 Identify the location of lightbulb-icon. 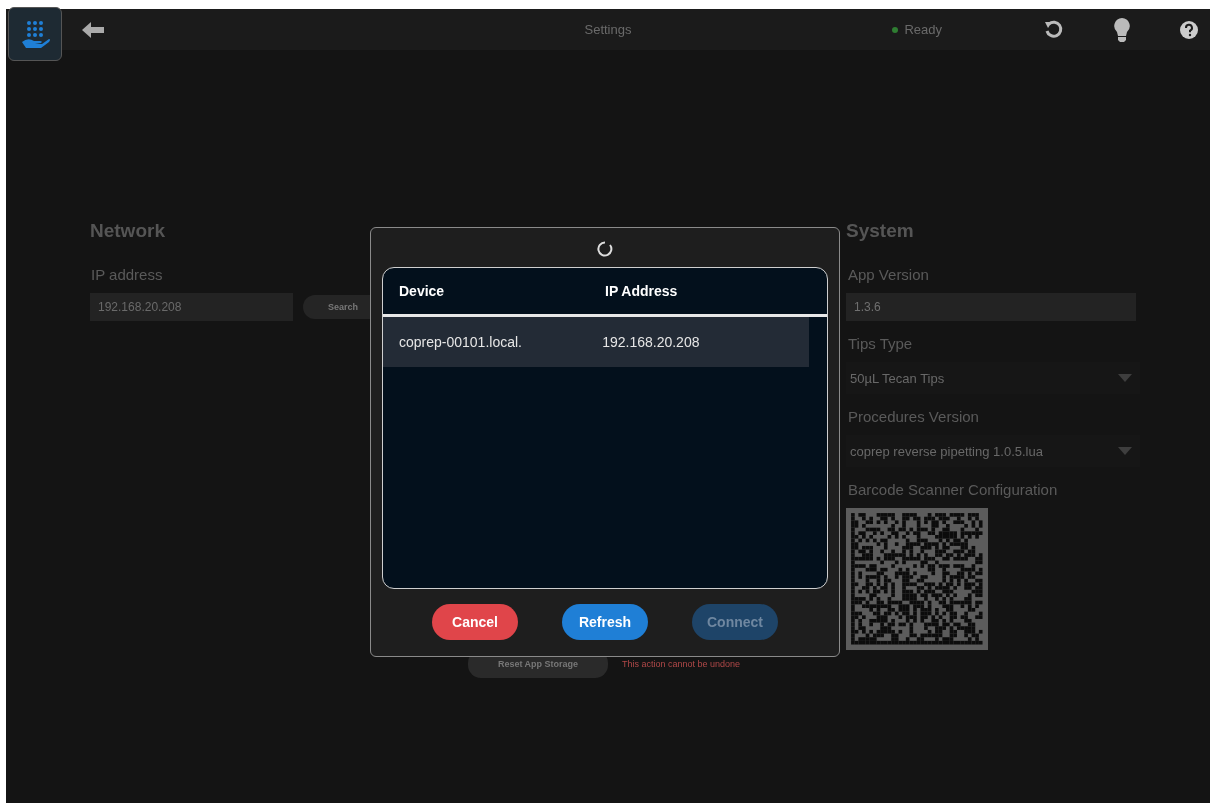
(1122, 29).